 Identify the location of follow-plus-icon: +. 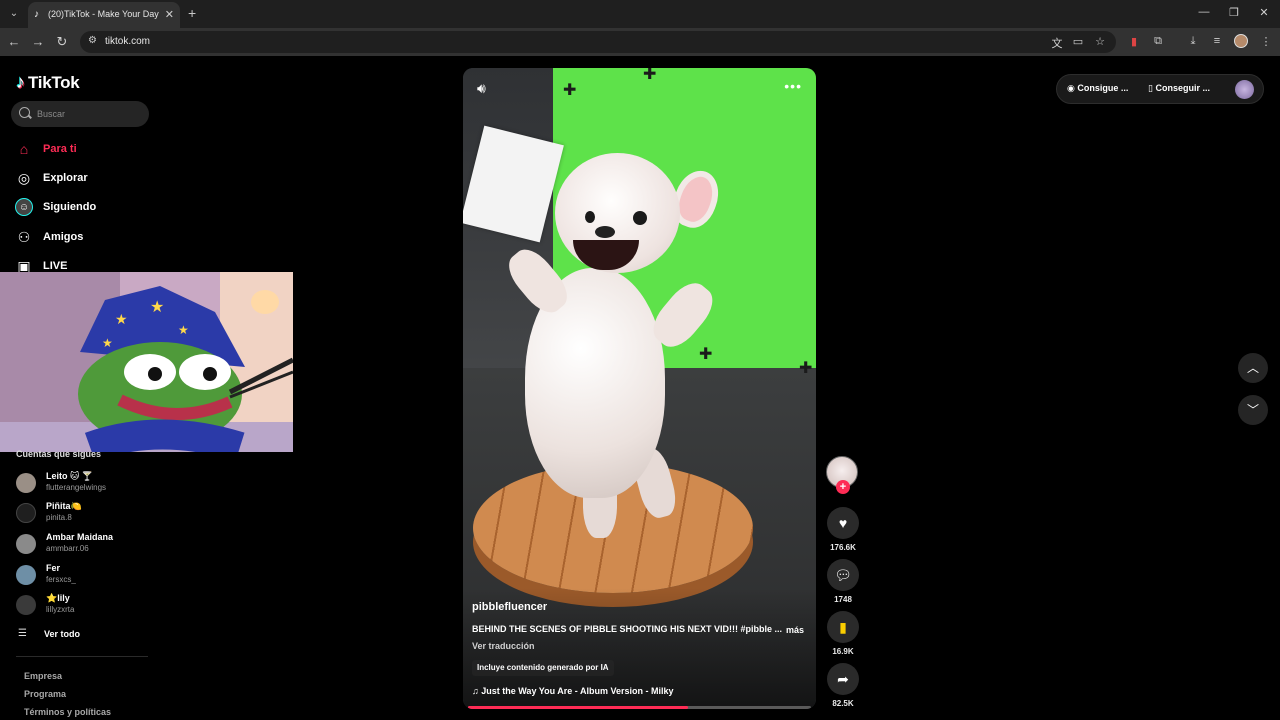
(843, 487).